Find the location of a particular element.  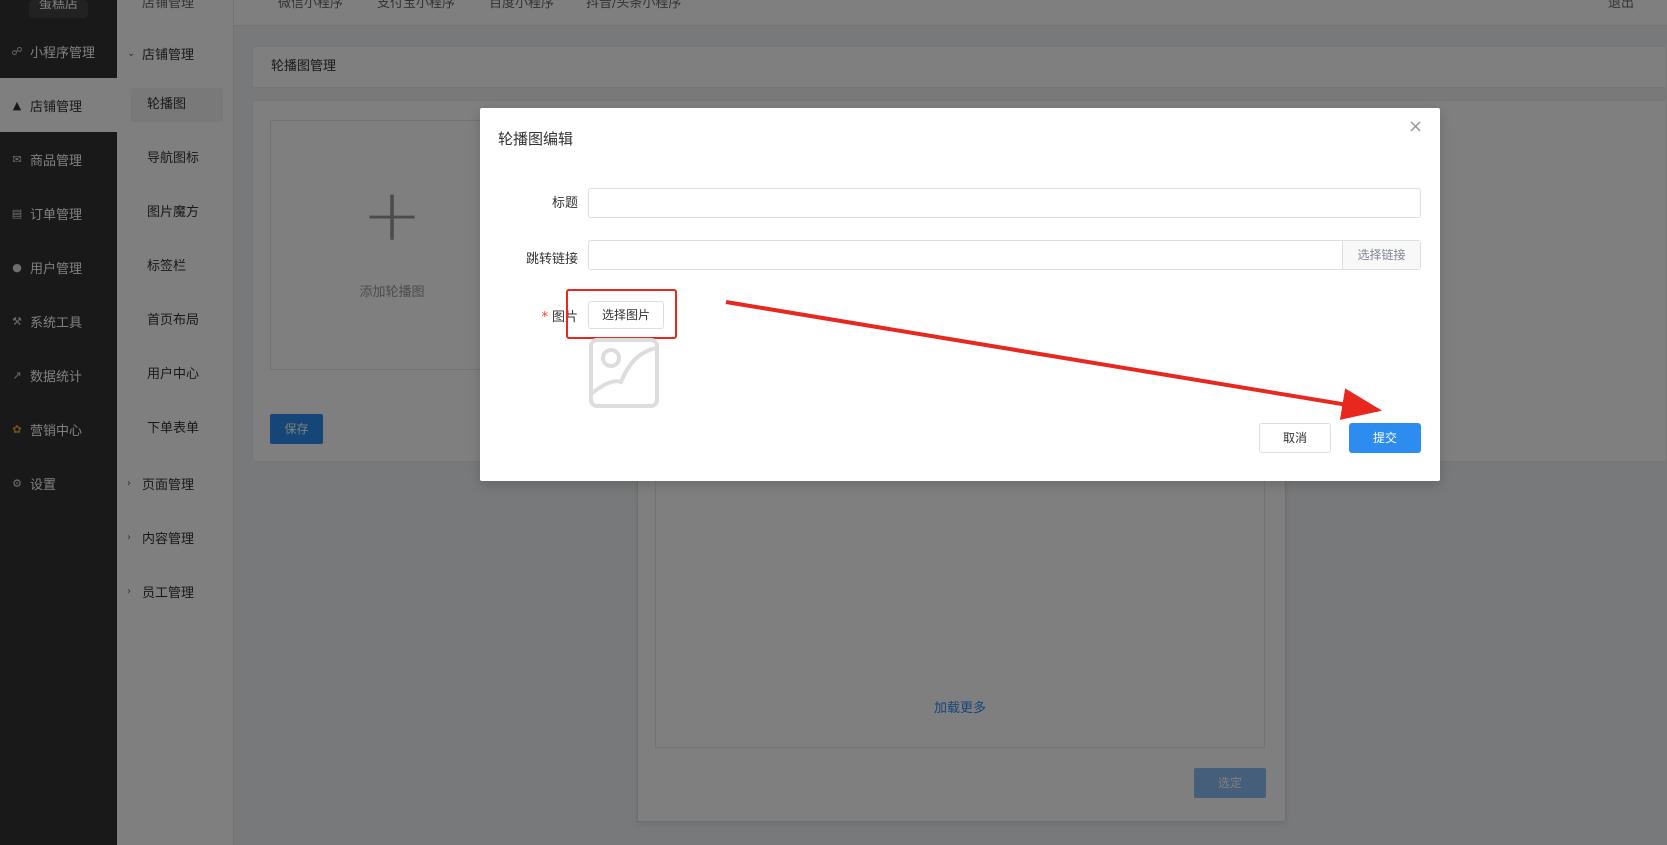

image-placeholder-icon is located at coordinates (624, 373).